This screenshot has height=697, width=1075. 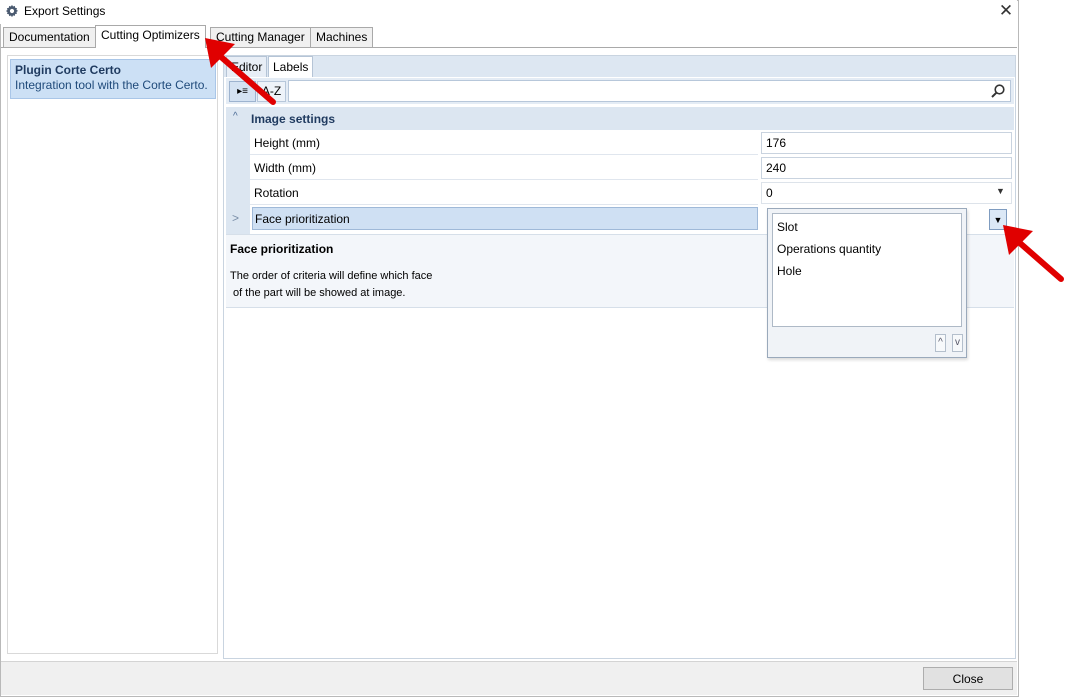 I want to click on title-bar, so click(x=508, y=12).